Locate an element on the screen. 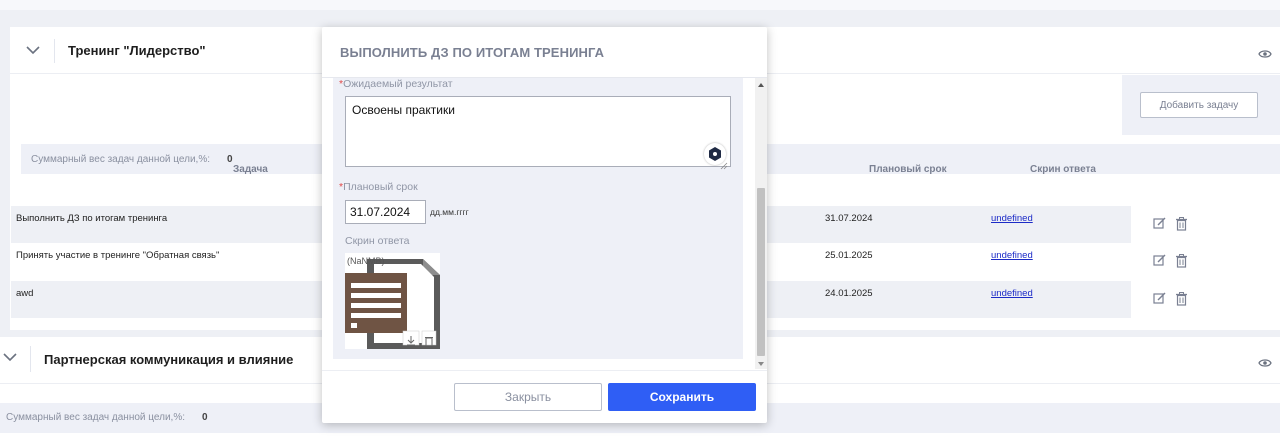 This screenshot has width=1280, height=447. add-task-panel: Добавить задачу is located at coordinates (1201, 105).